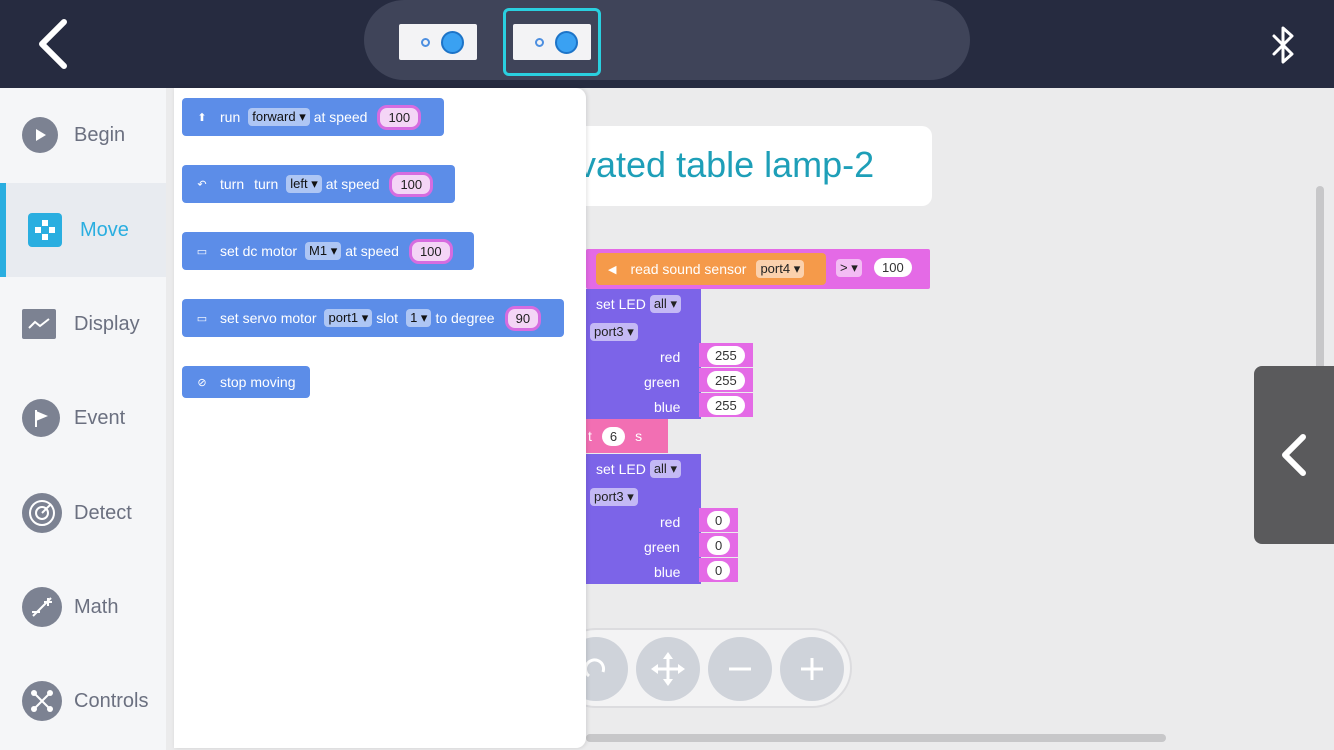  Describe the element at coordinates (202, 382) in the screenshot. I see `stop-icon: ⊘` at that location.